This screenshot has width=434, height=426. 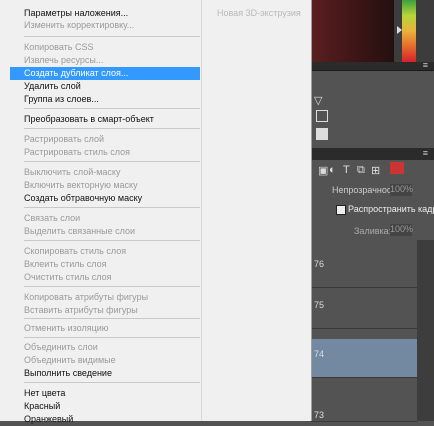 I want to click on menu-item: Красный, so click(x=105, y=406).